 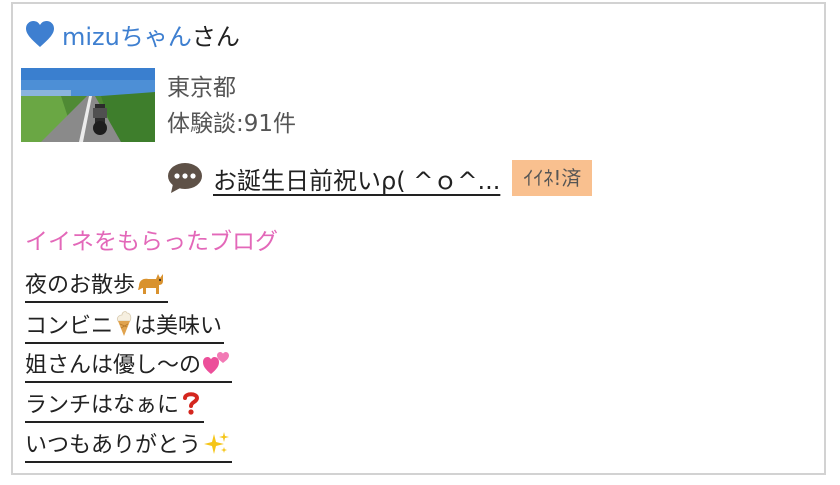 I want to click on honorific-suffix: さん, so click(x=215, y=36).